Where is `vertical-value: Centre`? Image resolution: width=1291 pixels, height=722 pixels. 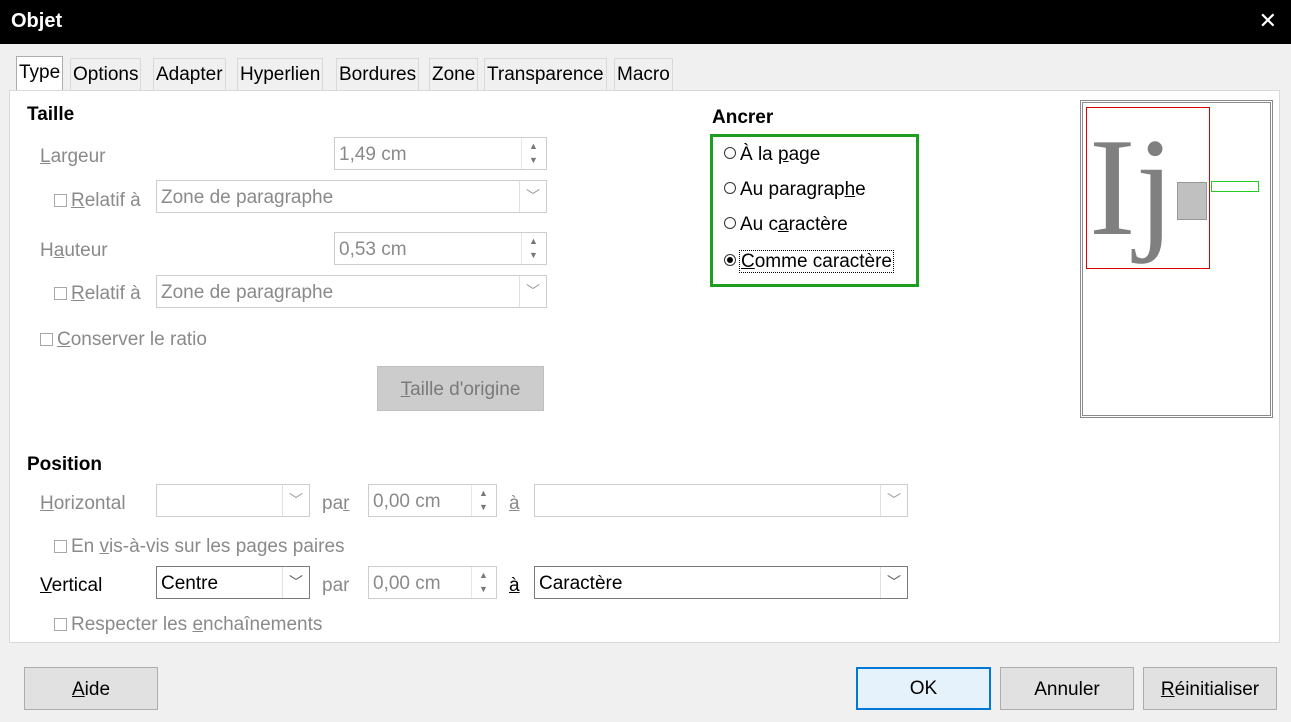
vertical-value: Centre is located at coordinates (190, 583).